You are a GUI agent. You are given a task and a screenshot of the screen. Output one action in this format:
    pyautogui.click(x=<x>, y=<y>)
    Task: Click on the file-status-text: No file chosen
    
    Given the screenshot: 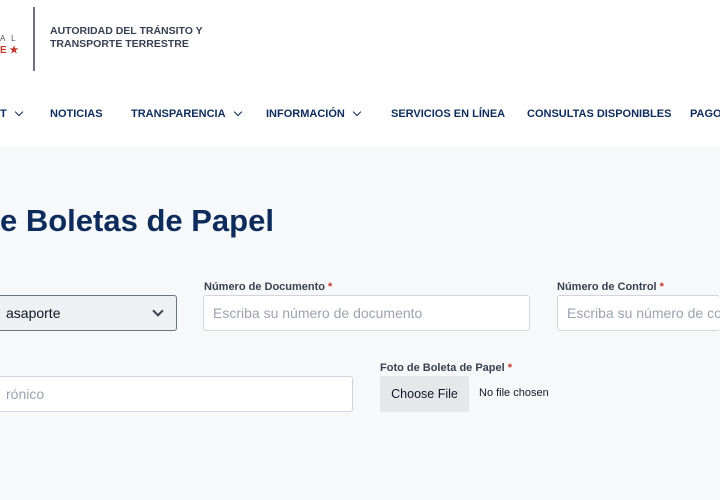 What is the action you would take?
    pyautogui.click(x=514, y=393)
    